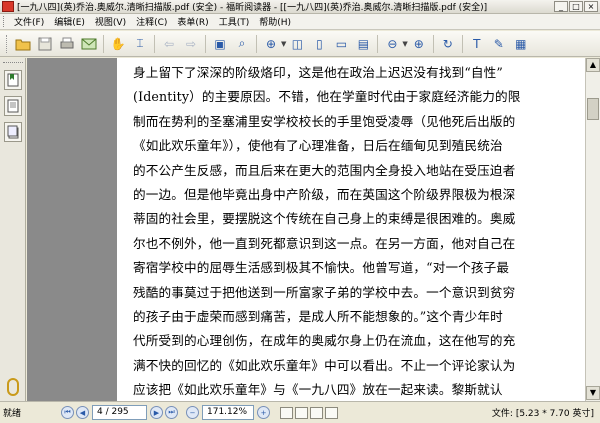 This screenshot has width=600, height=423. Describe the element at coordinates (327, 97) in the screenshot. I see `text-line: (Identity）的主要原因。不错，他在学童时代由于家庭经济能力的限` at that location.